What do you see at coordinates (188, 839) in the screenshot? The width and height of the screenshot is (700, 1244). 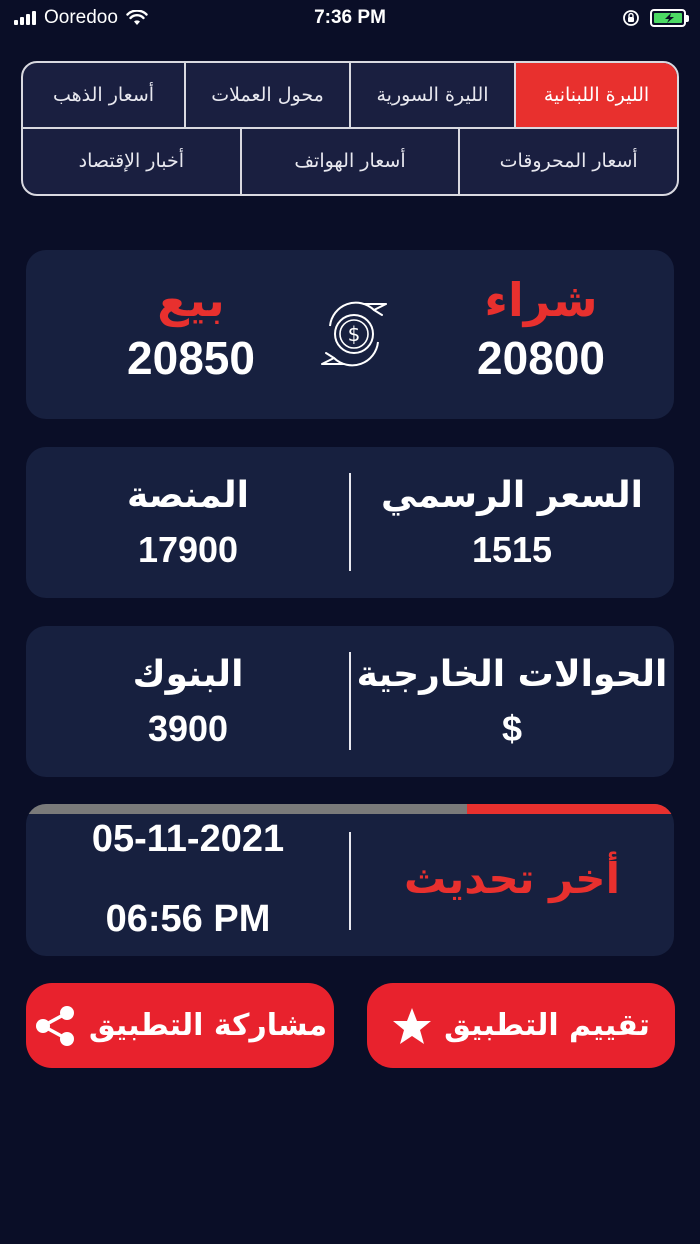 I see `last-update-date: 05-11-2021` at bounding box center [188, 839].